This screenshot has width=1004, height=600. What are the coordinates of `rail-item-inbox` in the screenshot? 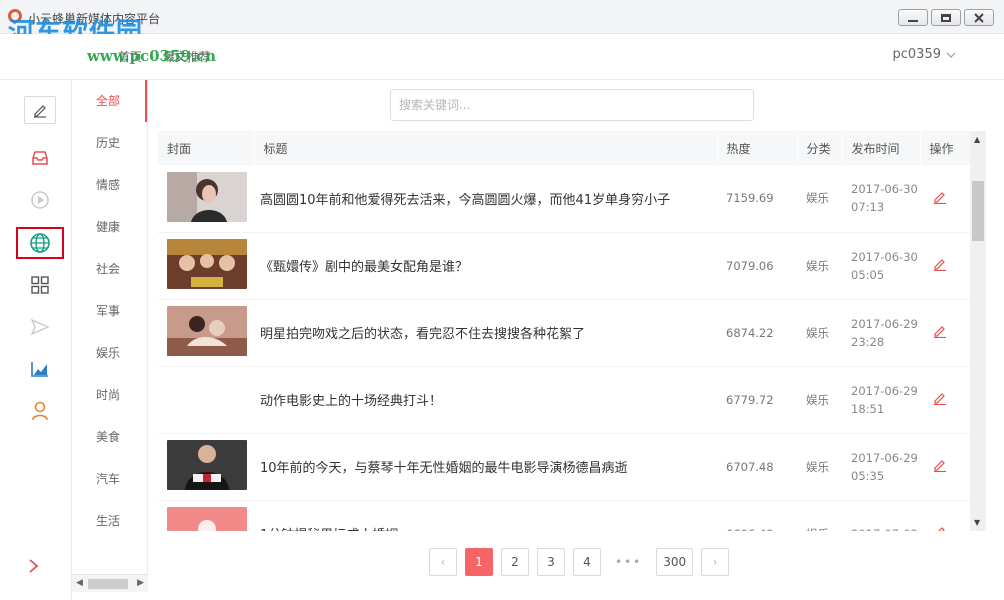 It's located at (40, 158).